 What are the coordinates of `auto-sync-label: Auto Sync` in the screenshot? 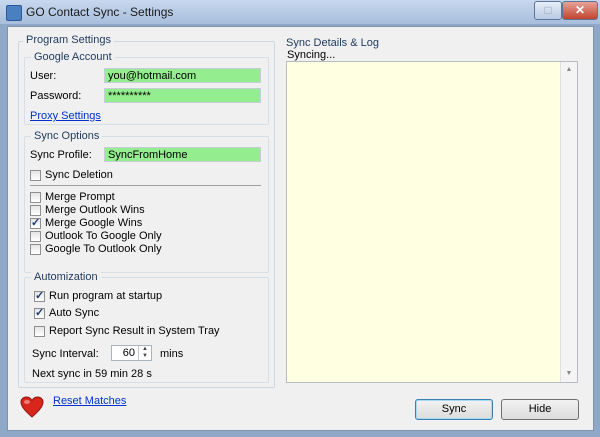 It's located at (74, 313).